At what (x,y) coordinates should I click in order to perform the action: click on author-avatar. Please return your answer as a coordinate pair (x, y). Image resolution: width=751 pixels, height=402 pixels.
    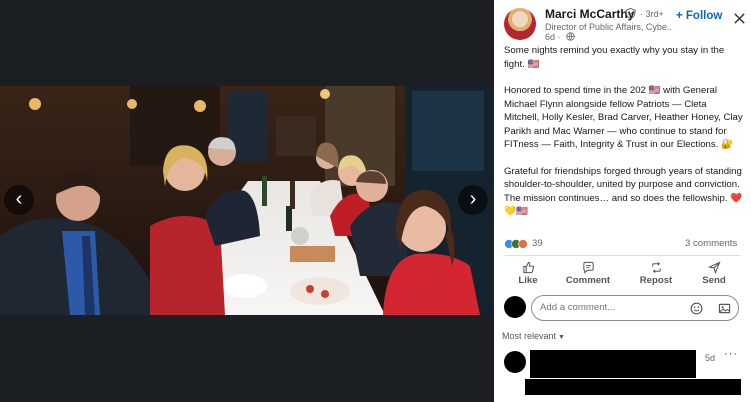
    Looking at the image, I should click on (520, 24).